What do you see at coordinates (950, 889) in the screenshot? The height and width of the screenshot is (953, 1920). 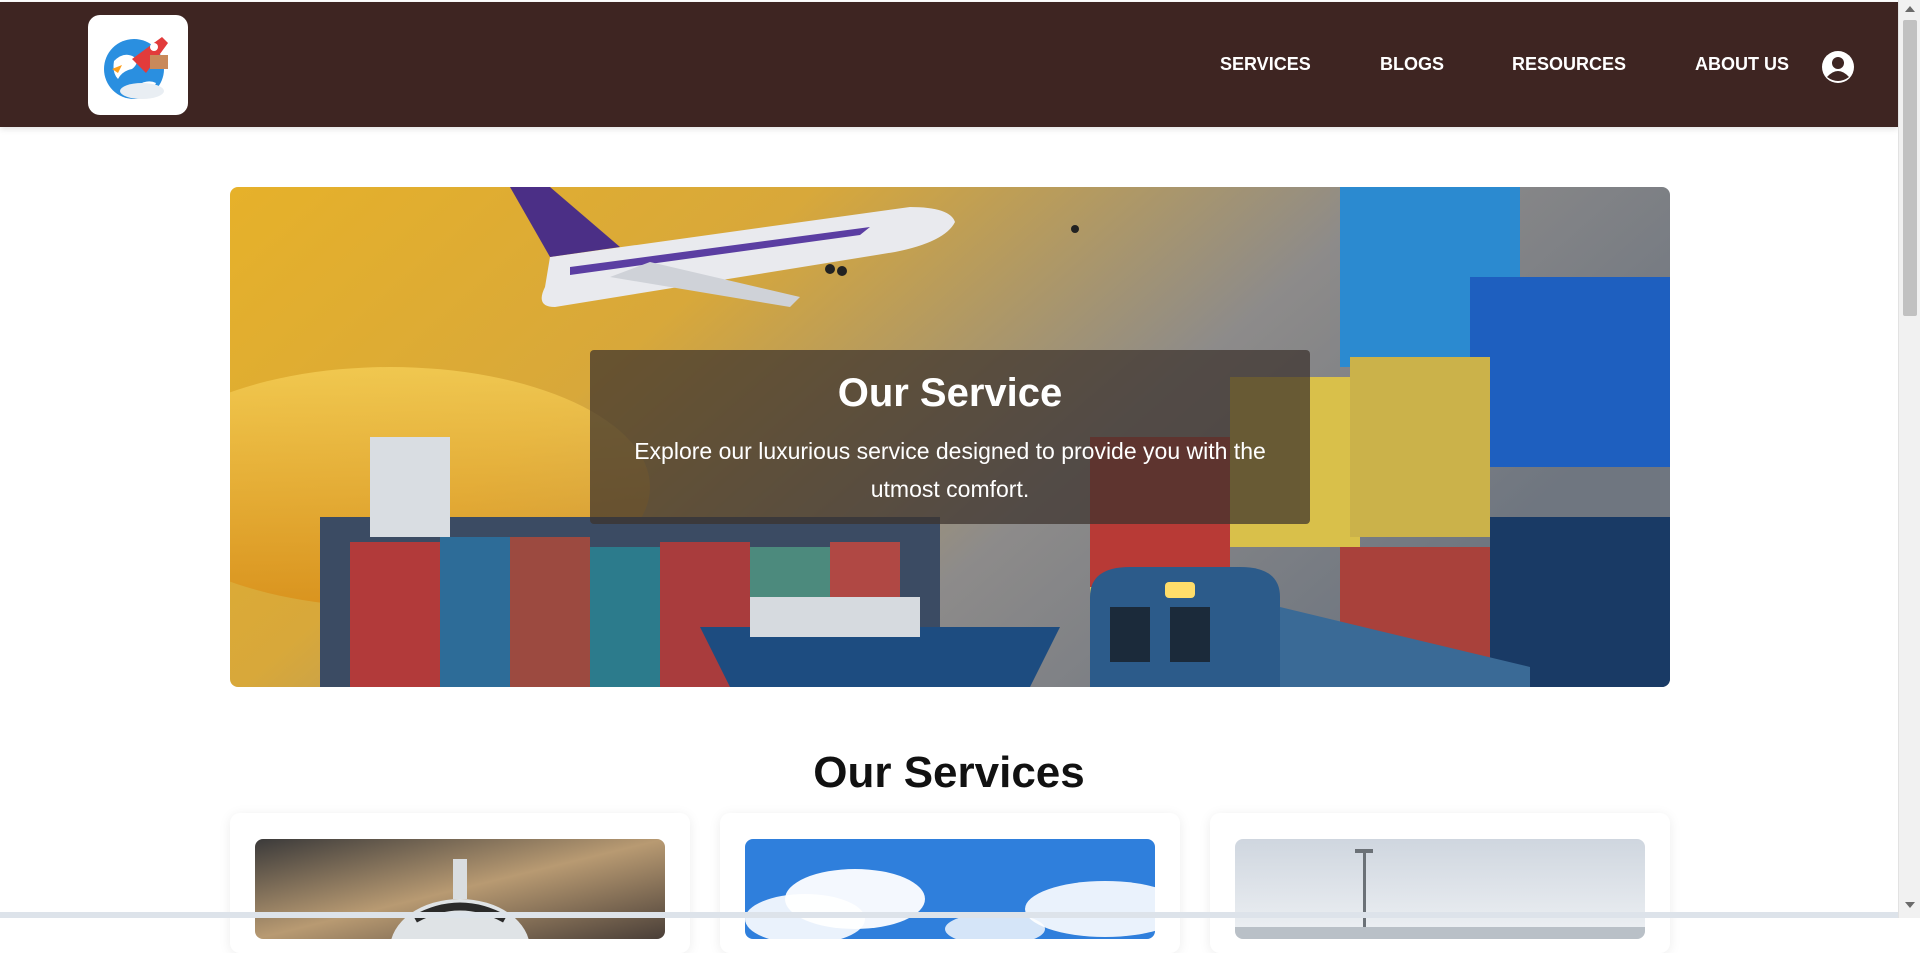 I see `sky-clouds-image` at bounding box center [950, 889].